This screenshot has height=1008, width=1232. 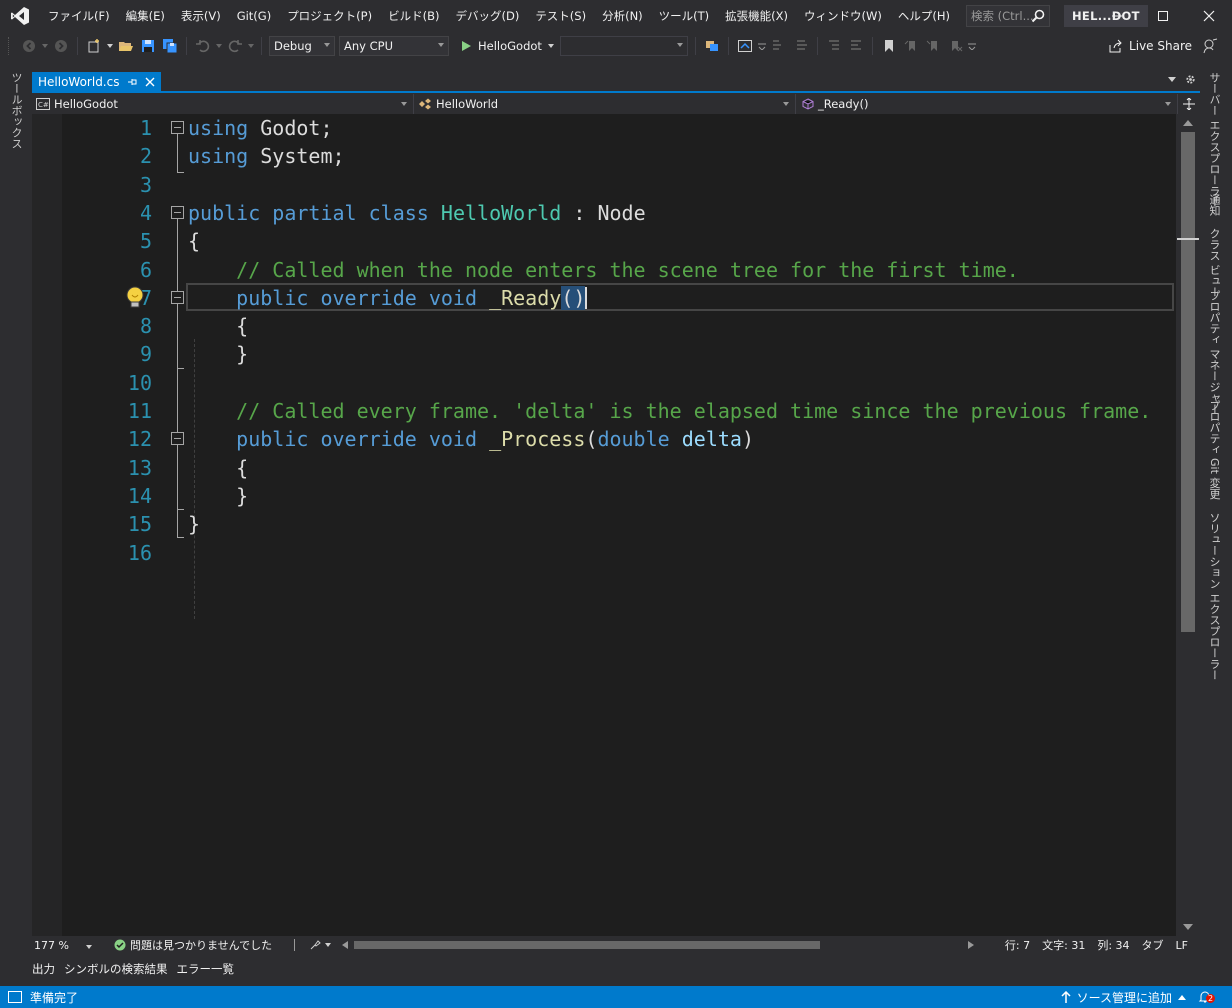 What do you see at coordinates (1190, 79) in the screenshot?
I see `gear-icon` at bounding box center [1190, 79].